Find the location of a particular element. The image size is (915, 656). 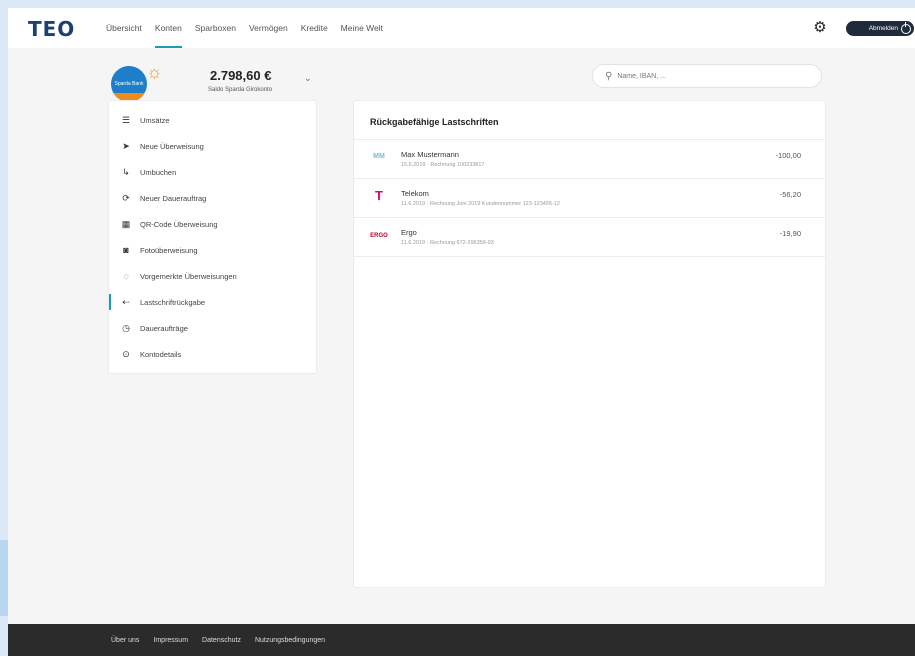

sidebar-item-label: Kontodetails is located at coordinates (161, 354).